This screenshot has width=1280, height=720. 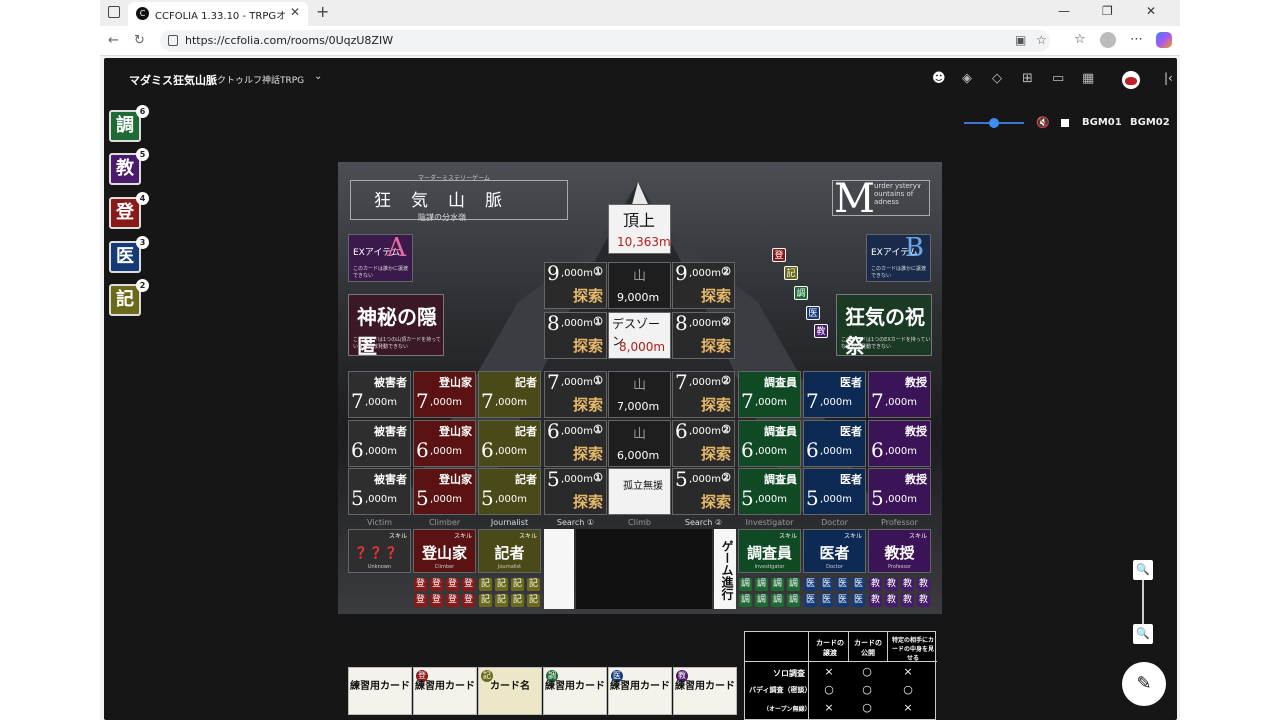 I want to click on more-menu-icon: ⋯, so click(x=1136, y=39).